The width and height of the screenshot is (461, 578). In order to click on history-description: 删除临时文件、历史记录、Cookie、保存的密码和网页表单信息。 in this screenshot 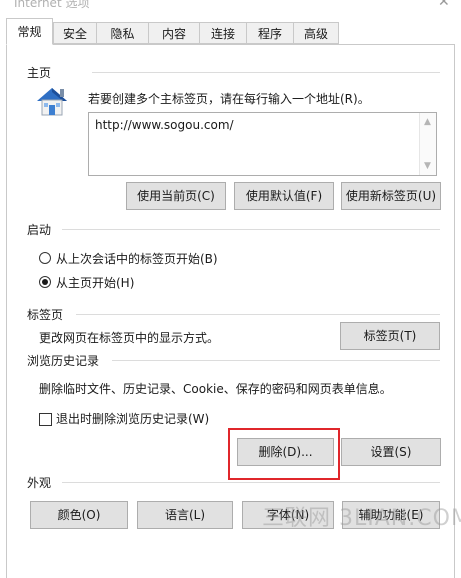, I will do `click(215, 389)`.